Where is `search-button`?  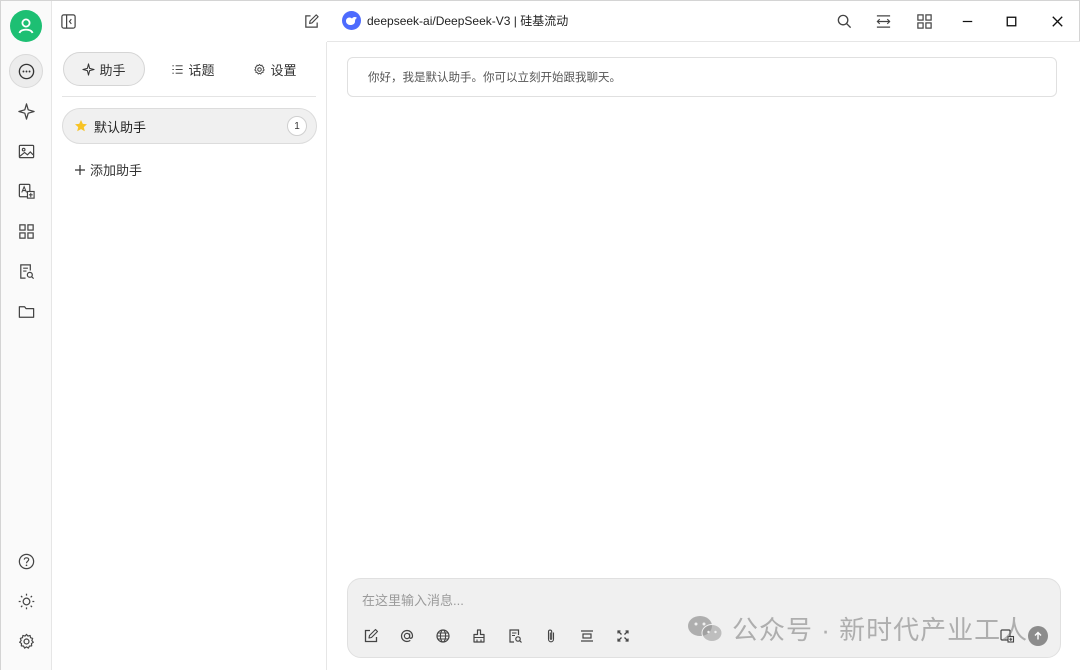
search-button is located at coordinates (844, 21).